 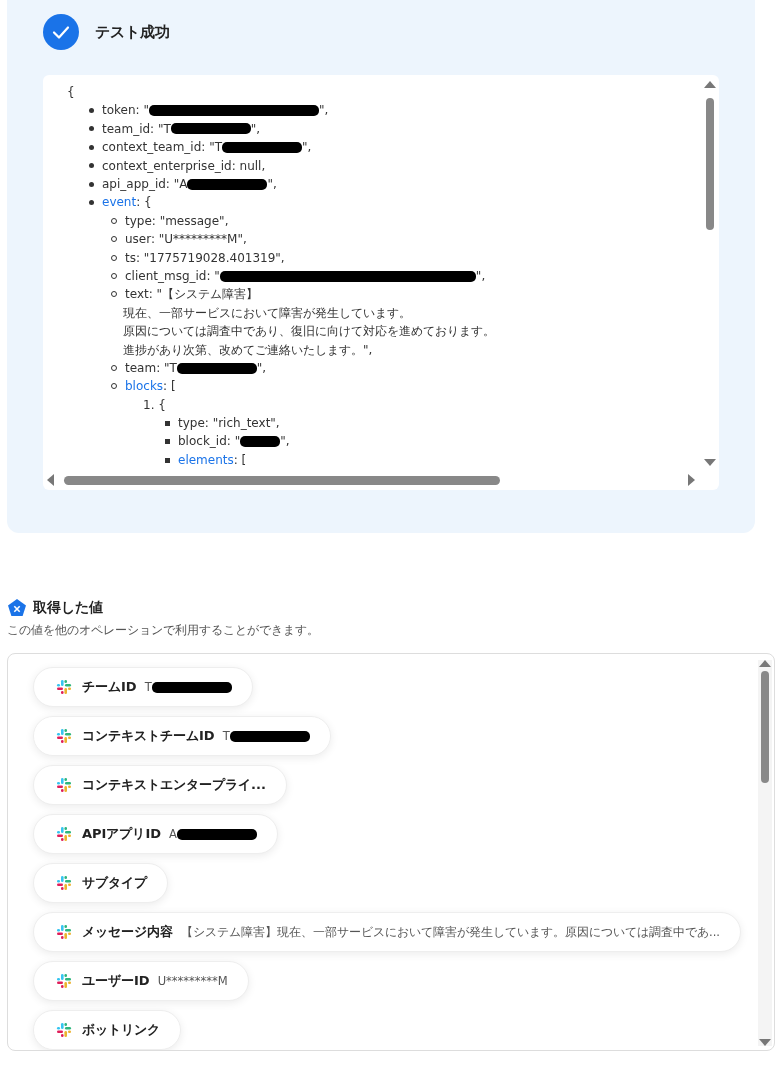 What do you see at coordinates (182, 736) in the screenshot?
I see `value-chip: コンテキストチームID T` at bounding box center [182, 736].